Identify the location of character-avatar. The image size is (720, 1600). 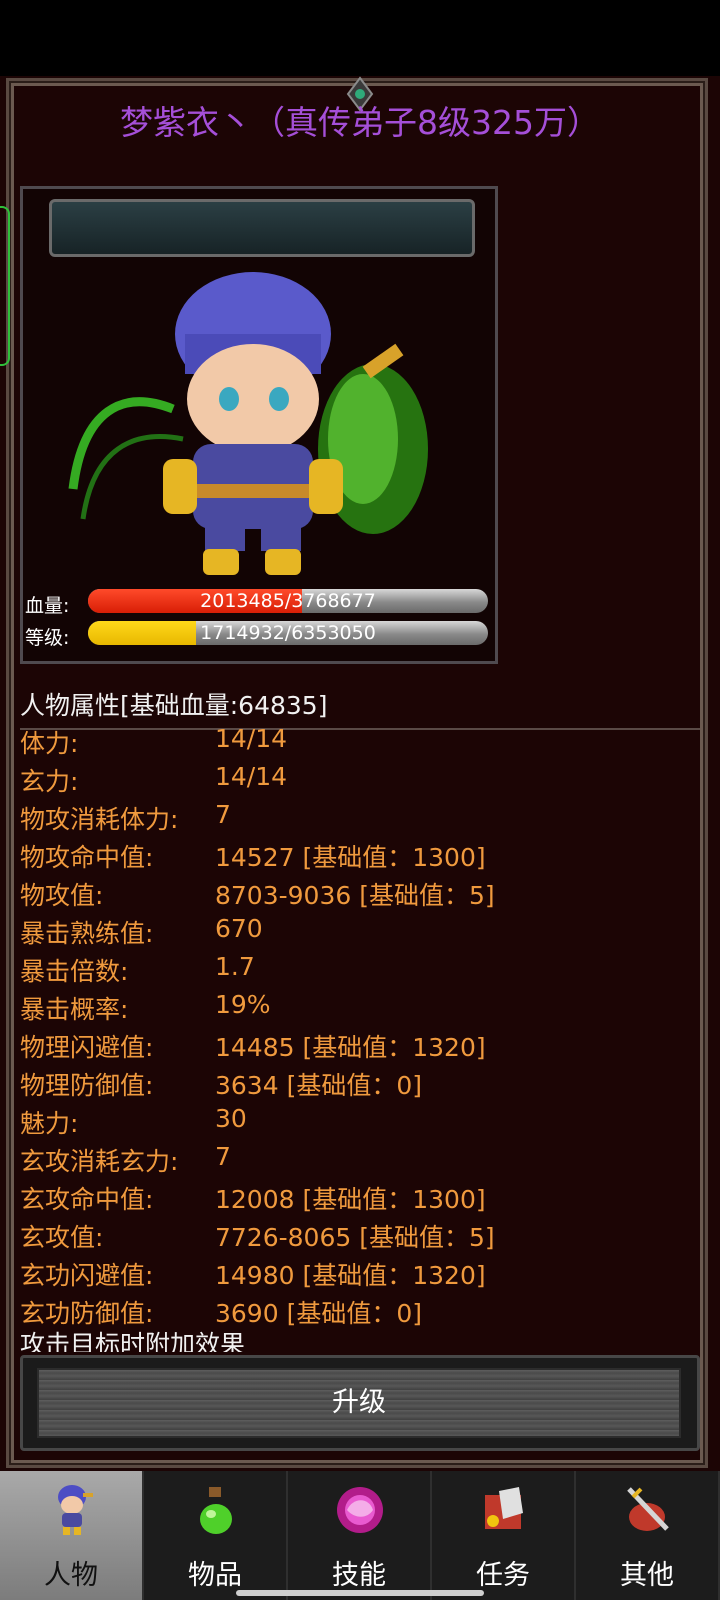
(248, 423).